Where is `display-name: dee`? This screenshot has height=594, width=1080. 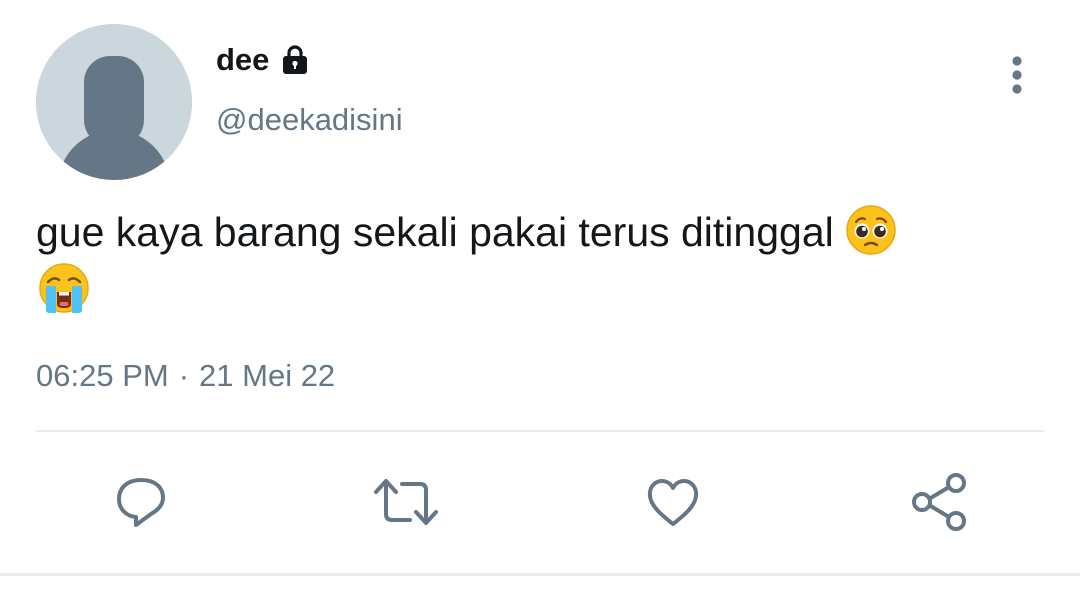
display-name: dee is located at coordinates (242, 60).